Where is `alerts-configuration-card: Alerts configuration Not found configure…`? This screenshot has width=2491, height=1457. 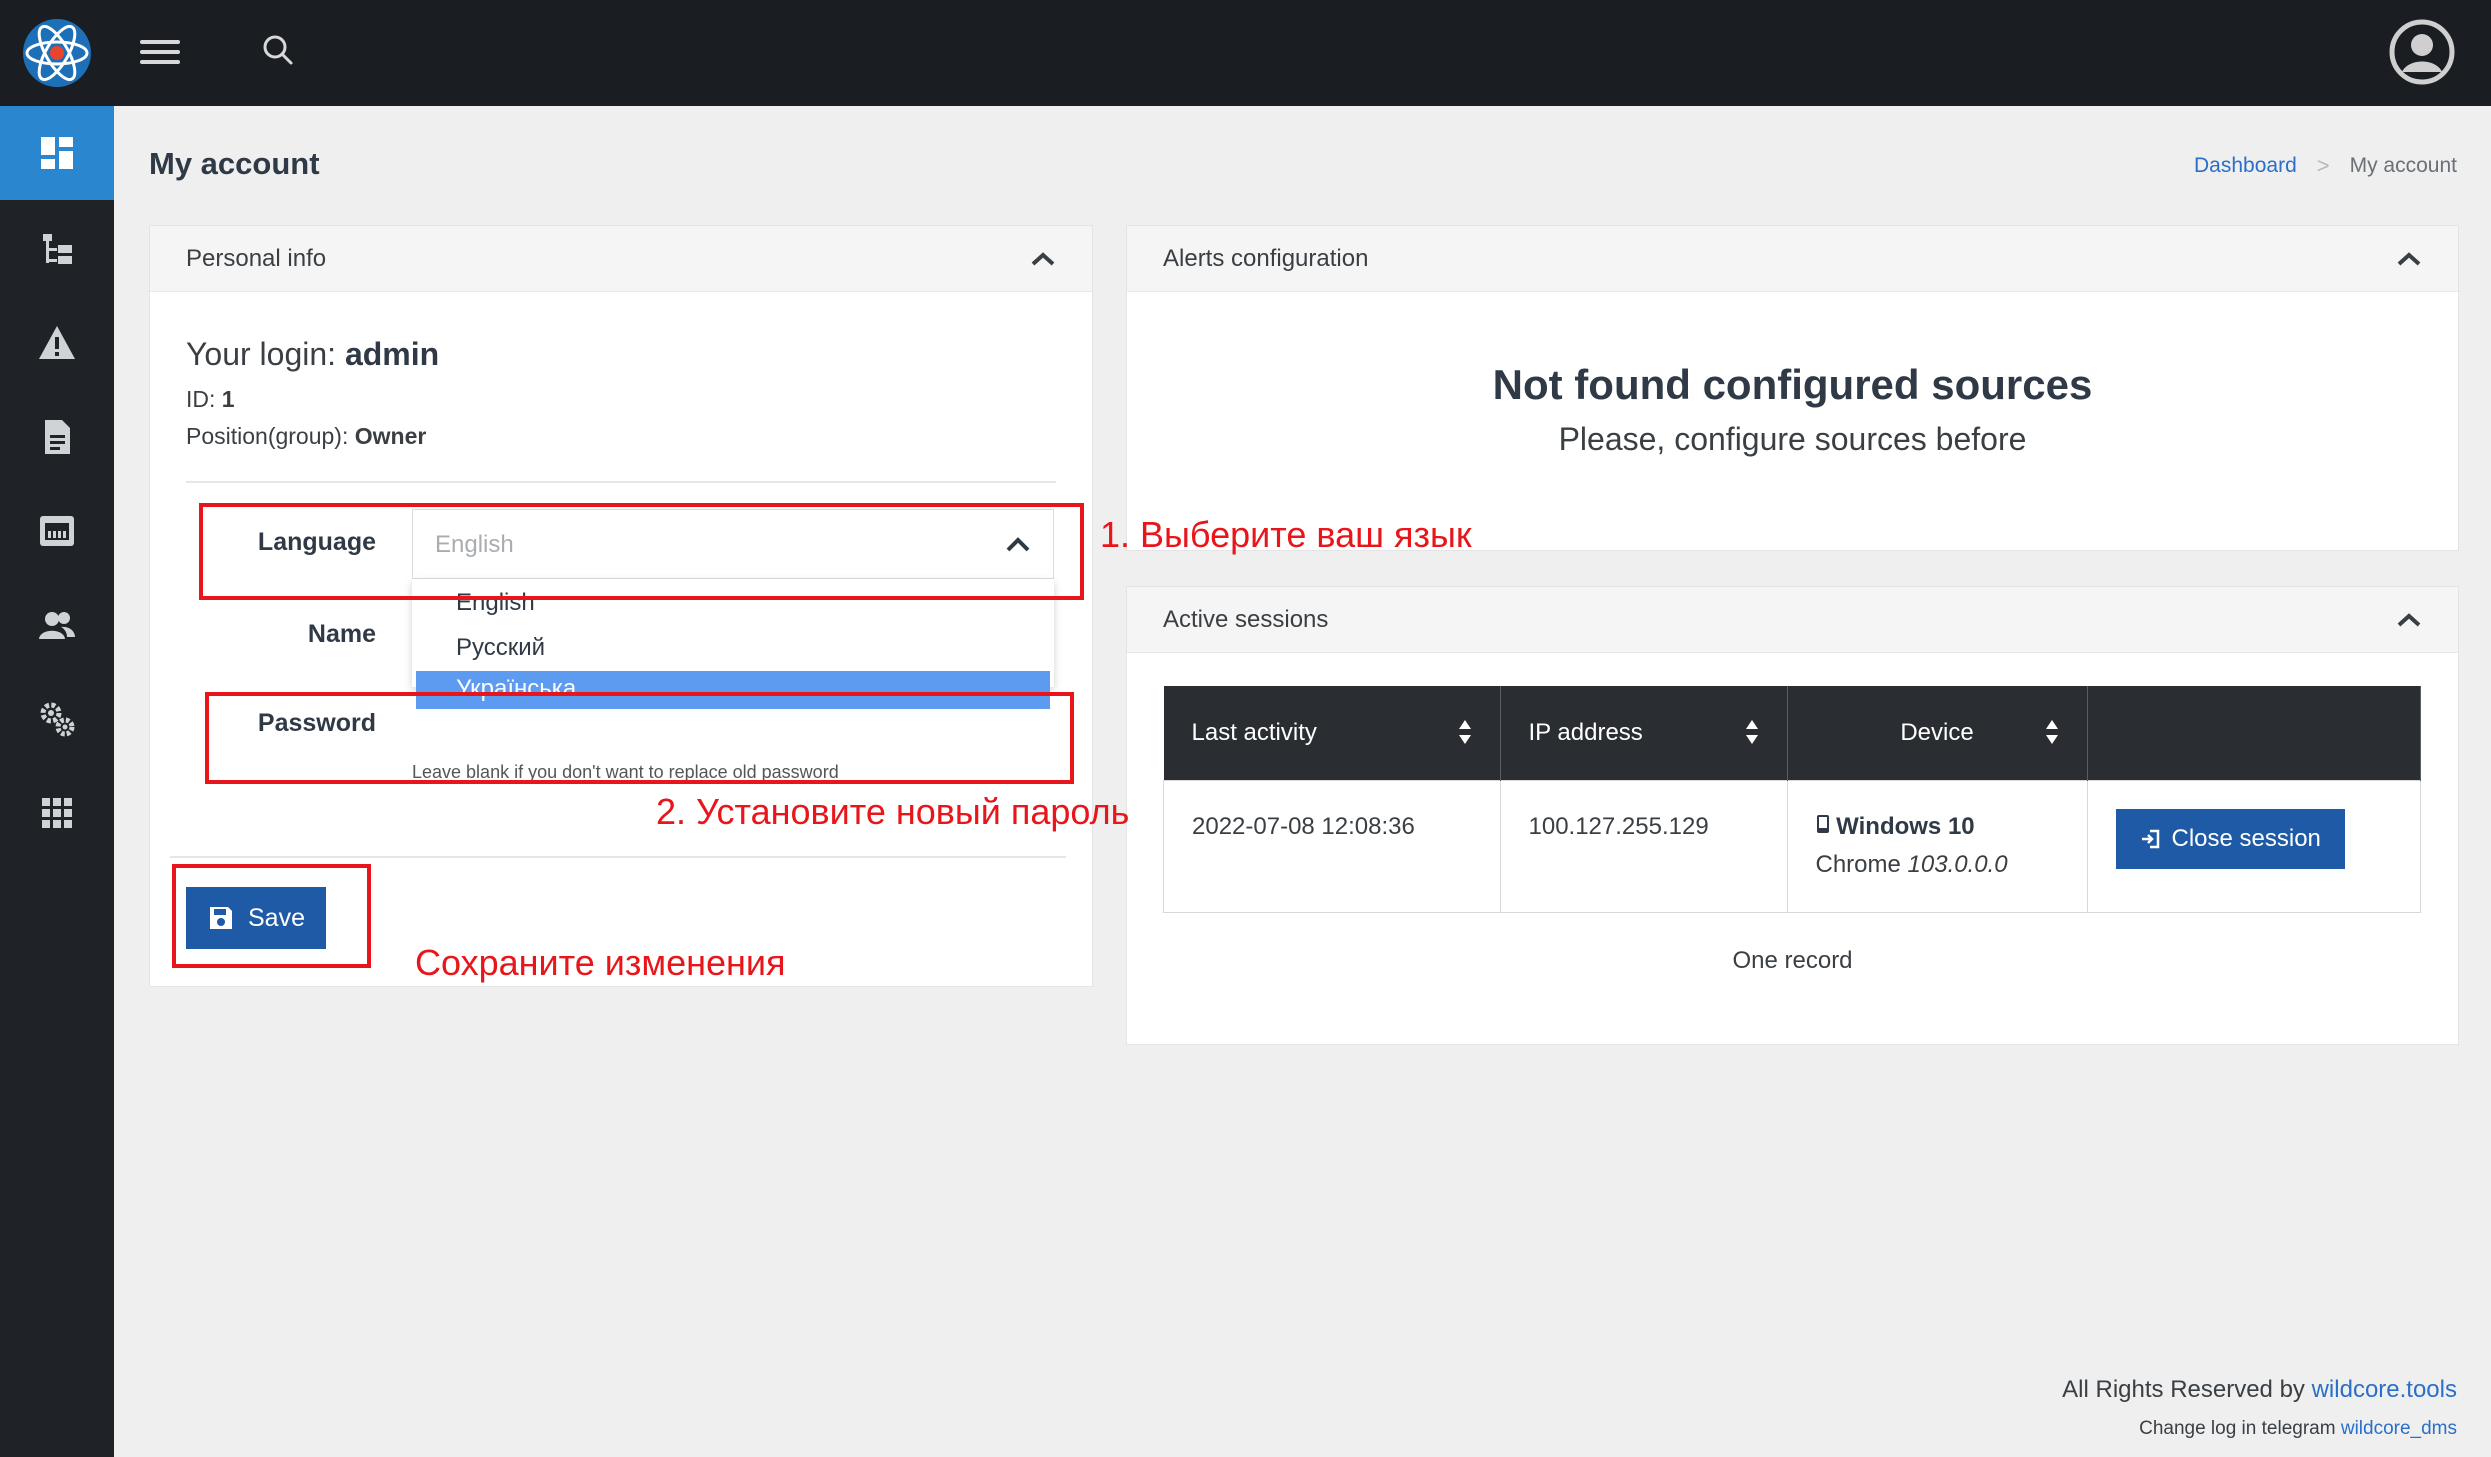
alerts-configuration-card: Alerts configuration Not found configure… is located at coordinates (1792, 388).